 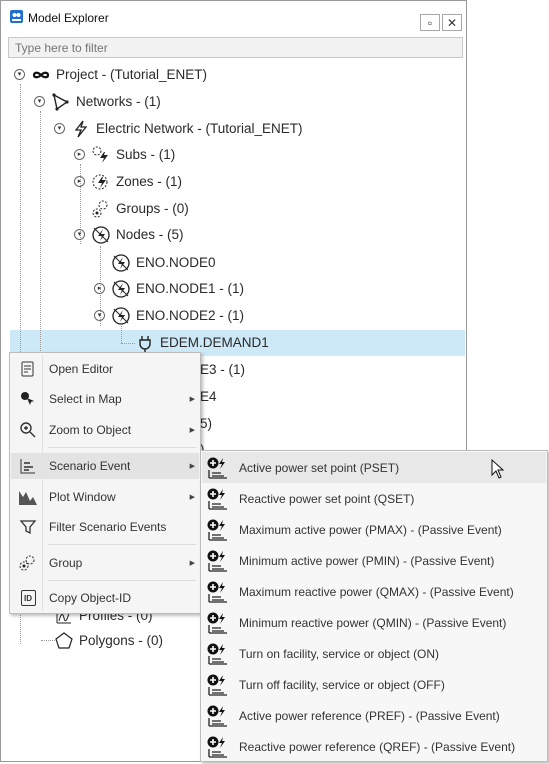 What do you see at coordinates (108, 527) in the screenshot?
I see `menu-item-label: Filter Scenario Events` at bounding box center [108, 527].